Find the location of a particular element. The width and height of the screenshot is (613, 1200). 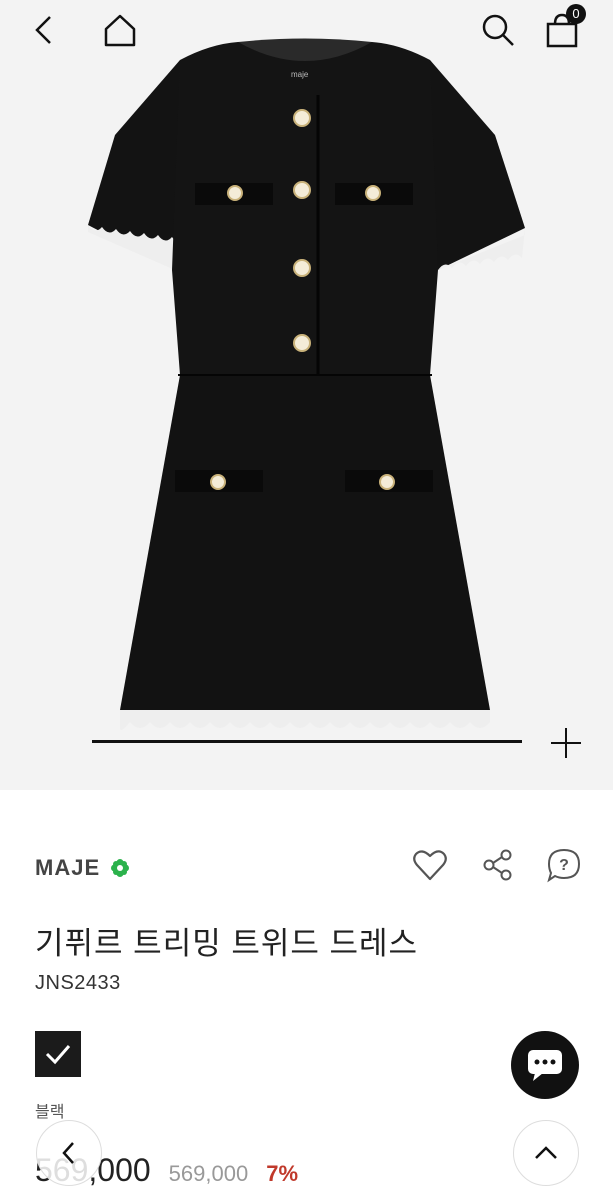

chevron-up-icon is located at coordinates (546, 1152).